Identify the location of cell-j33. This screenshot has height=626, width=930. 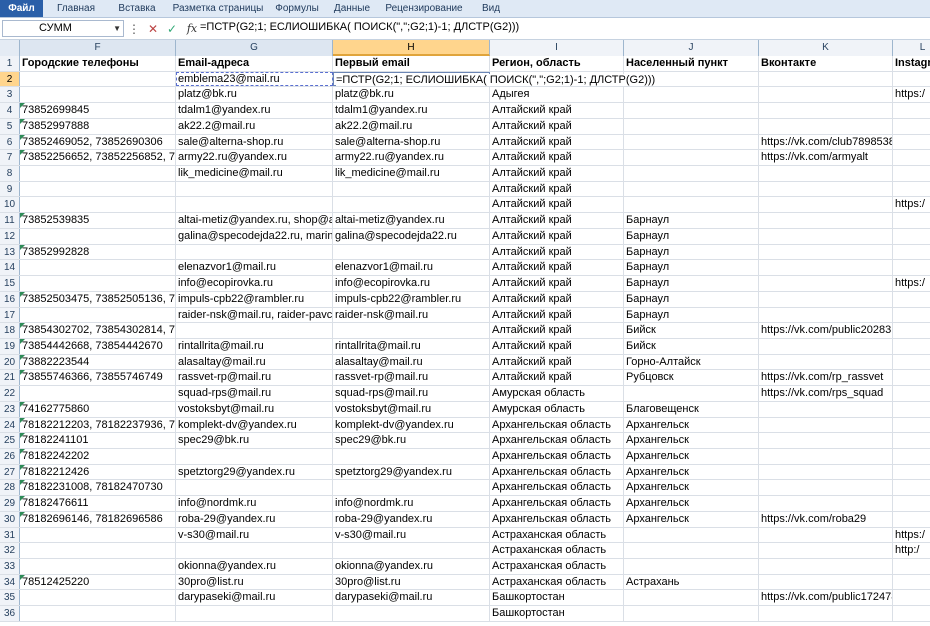
(691, 566).